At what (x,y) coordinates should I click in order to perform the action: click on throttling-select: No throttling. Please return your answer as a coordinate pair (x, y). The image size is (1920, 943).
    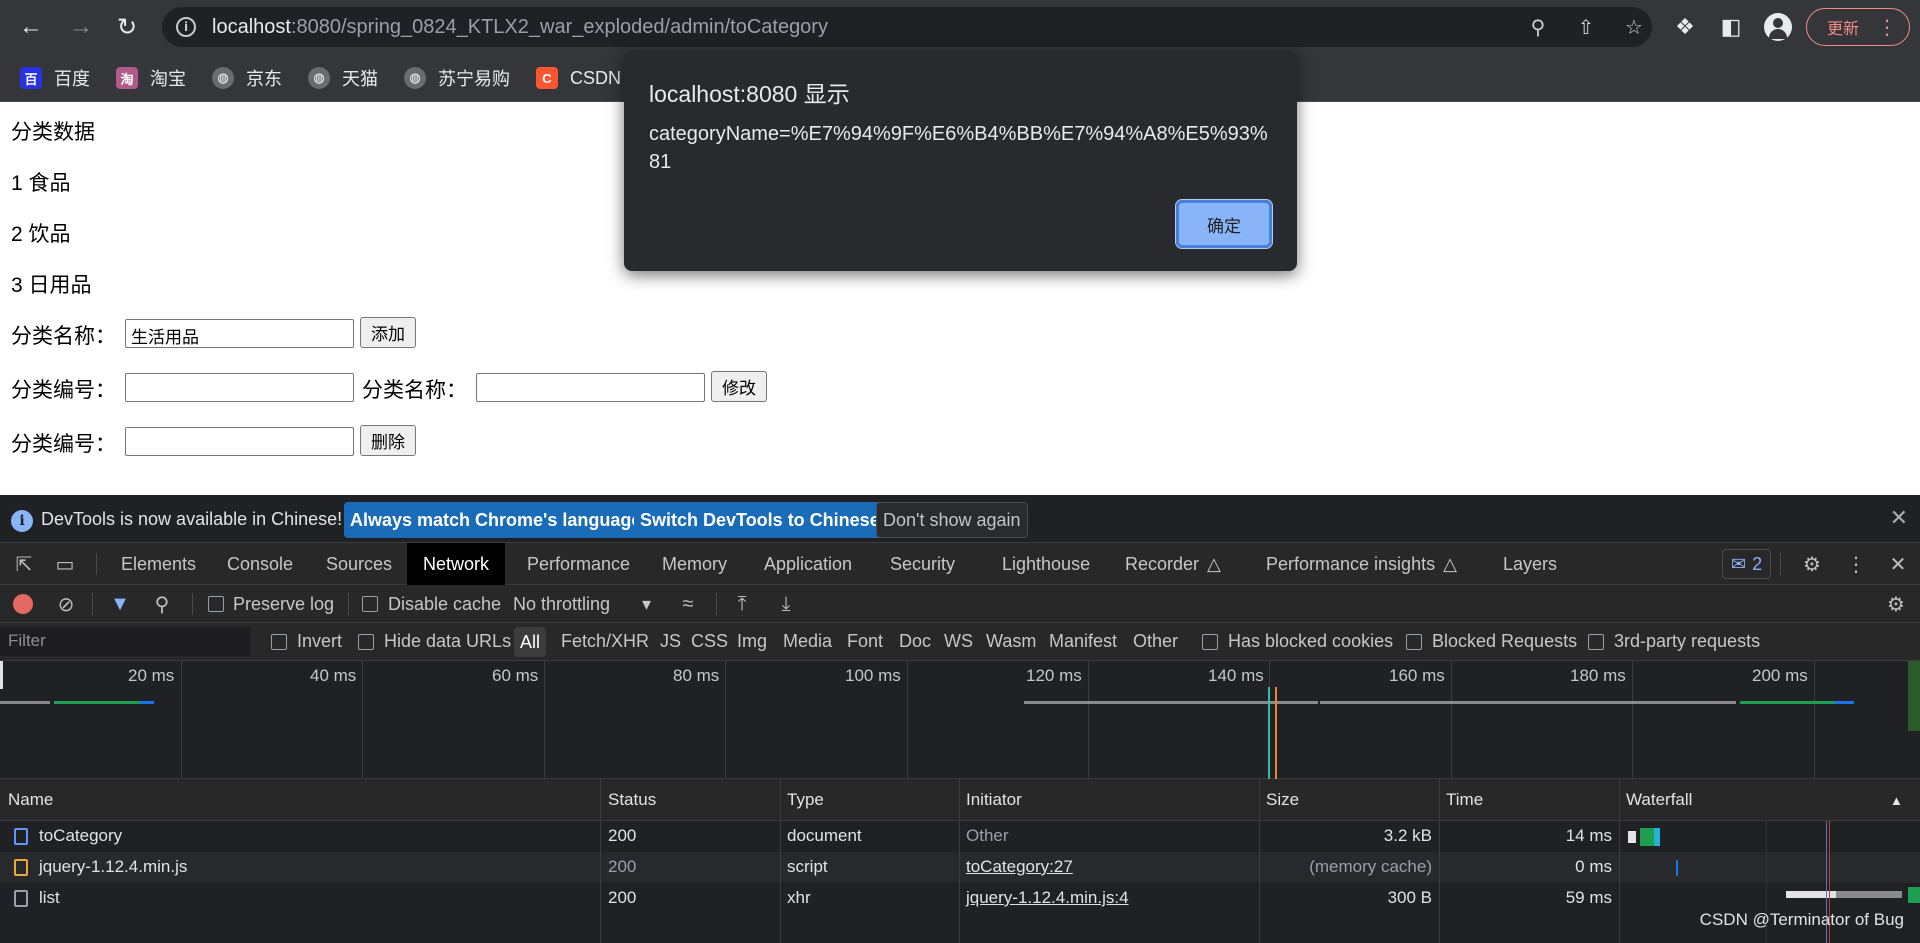
    Looking at the image, I should click on (561, 604).